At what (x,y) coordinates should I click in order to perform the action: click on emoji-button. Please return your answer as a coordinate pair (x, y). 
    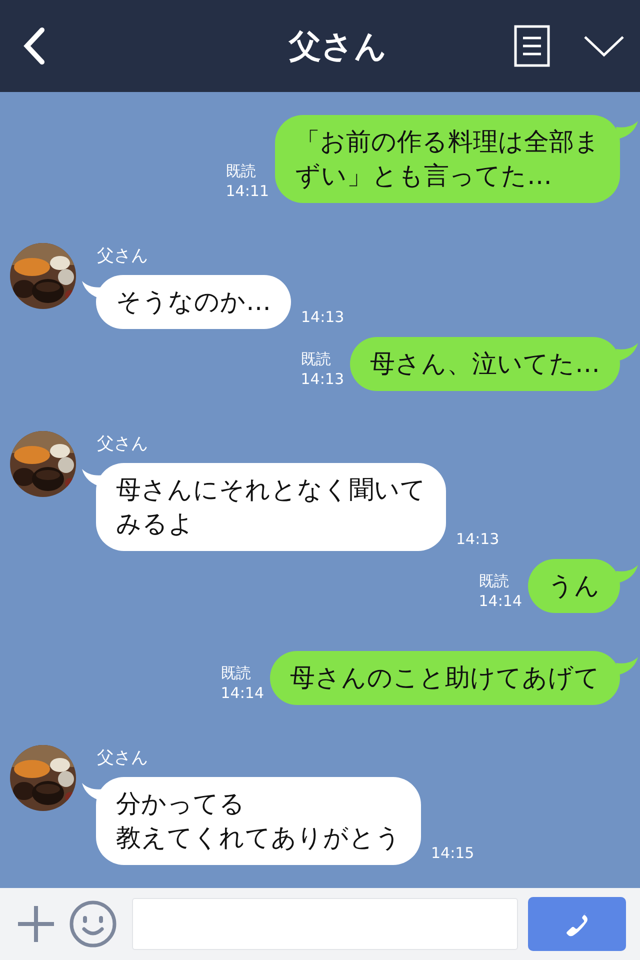
    Looking at the image, I should click on (93, 924).